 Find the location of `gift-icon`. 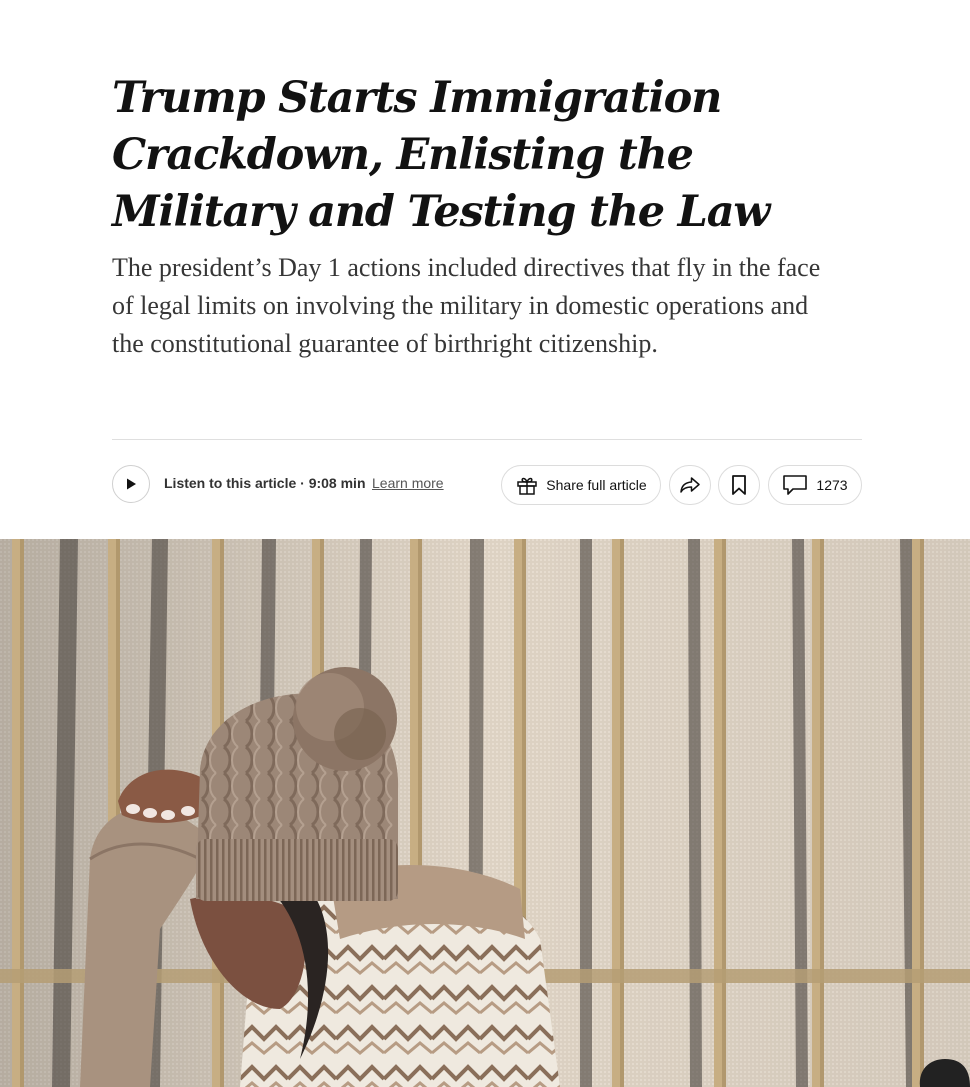

gift-icon is located at coordinates (527, 485).